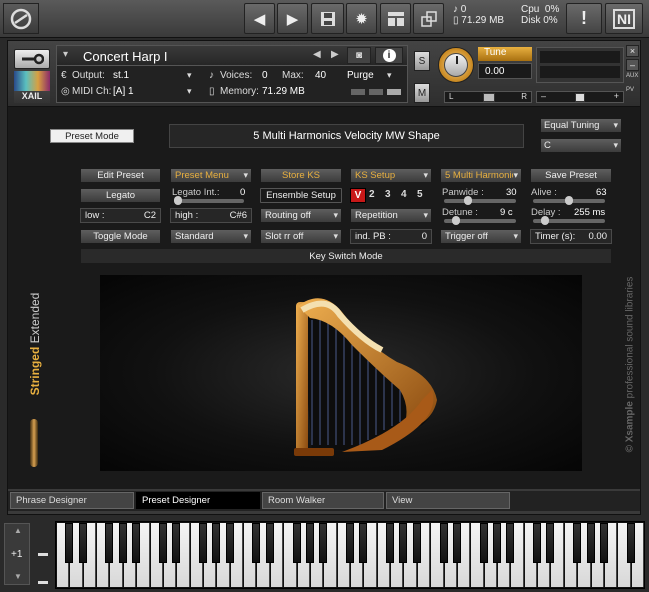  Describe the element at coordinates (581, 145) in the screenshot. I see `key-select: C` at that location.